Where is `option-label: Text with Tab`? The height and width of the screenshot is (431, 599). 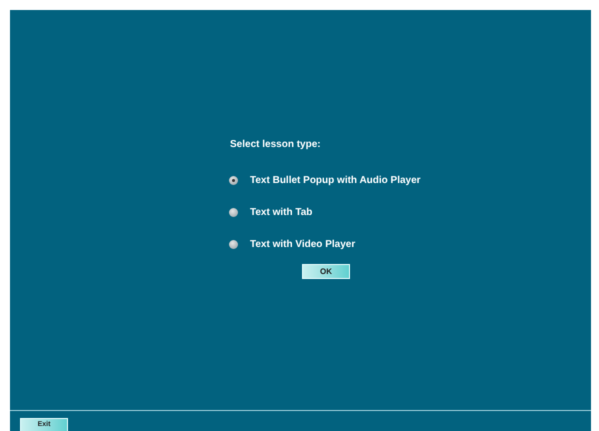
option-label: Text with Tab is located at coordinates (281, 212).